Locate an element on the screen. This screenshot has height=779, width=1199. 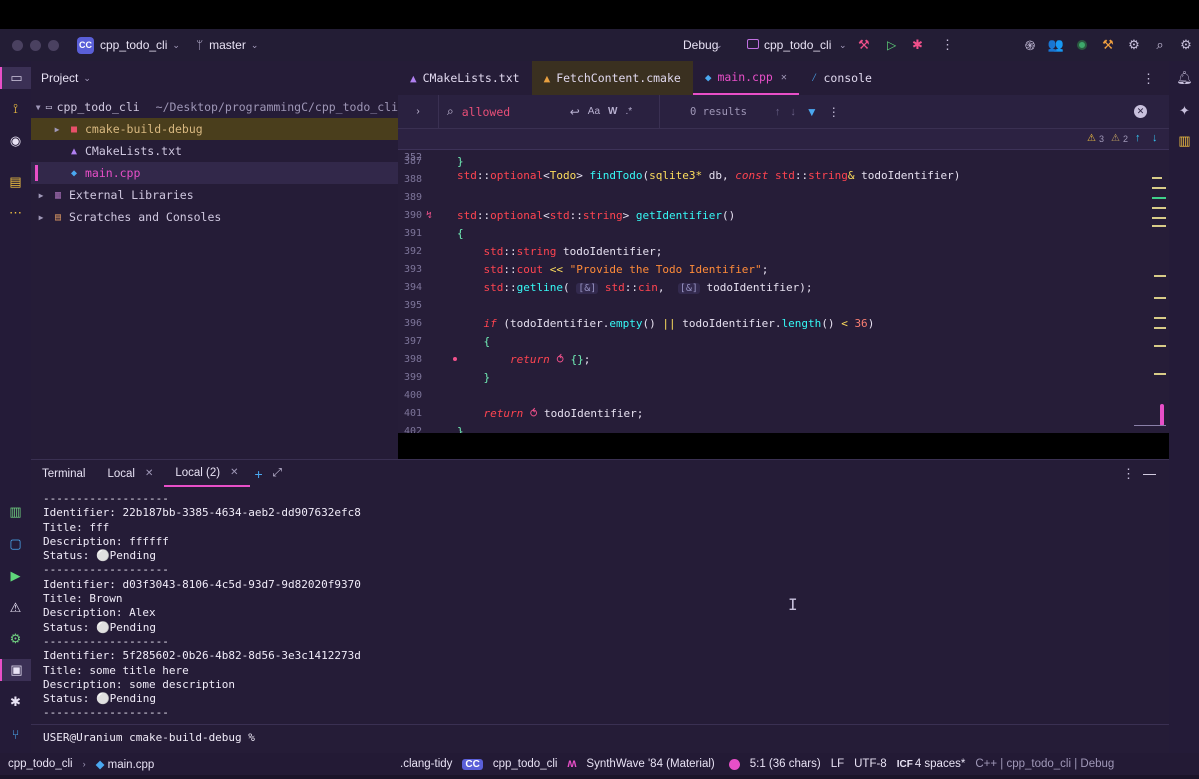
tree-item-cmake-build-debug: ▶ ■ cmake-build-debug is located at coordinates (214, 129).